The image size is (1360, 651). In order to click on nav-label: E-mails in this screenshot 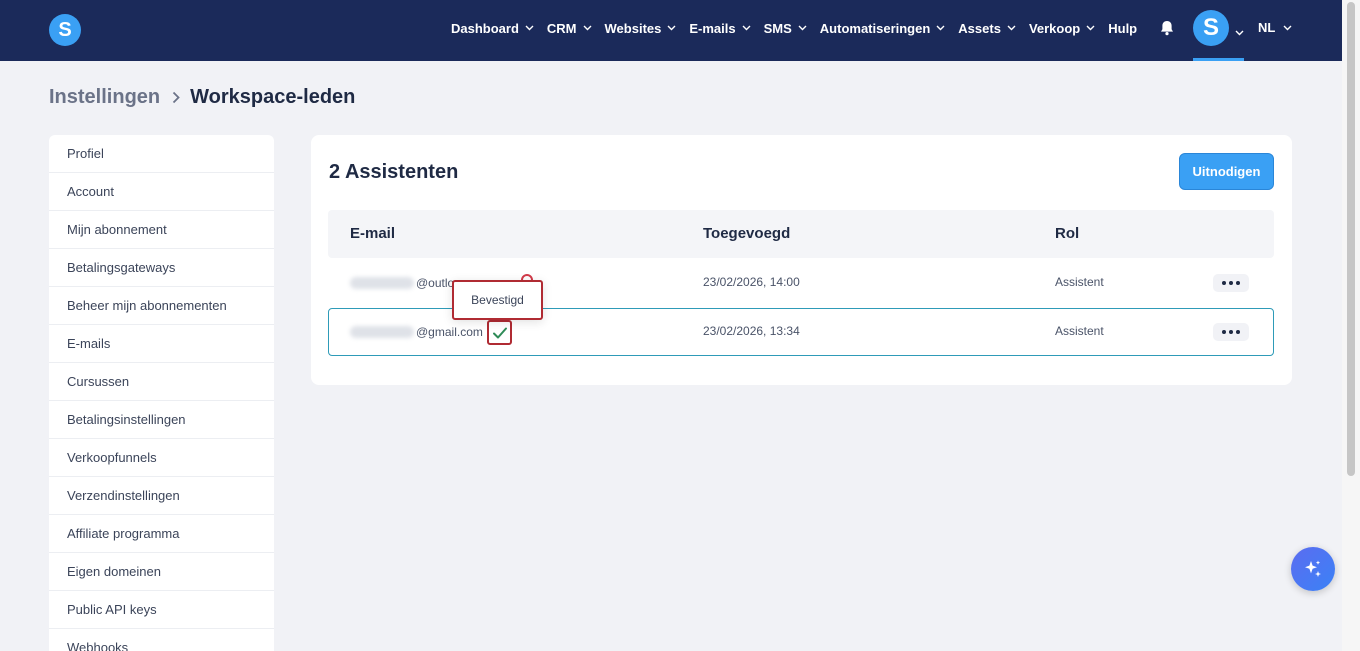, I will do `click(712, 28)`.